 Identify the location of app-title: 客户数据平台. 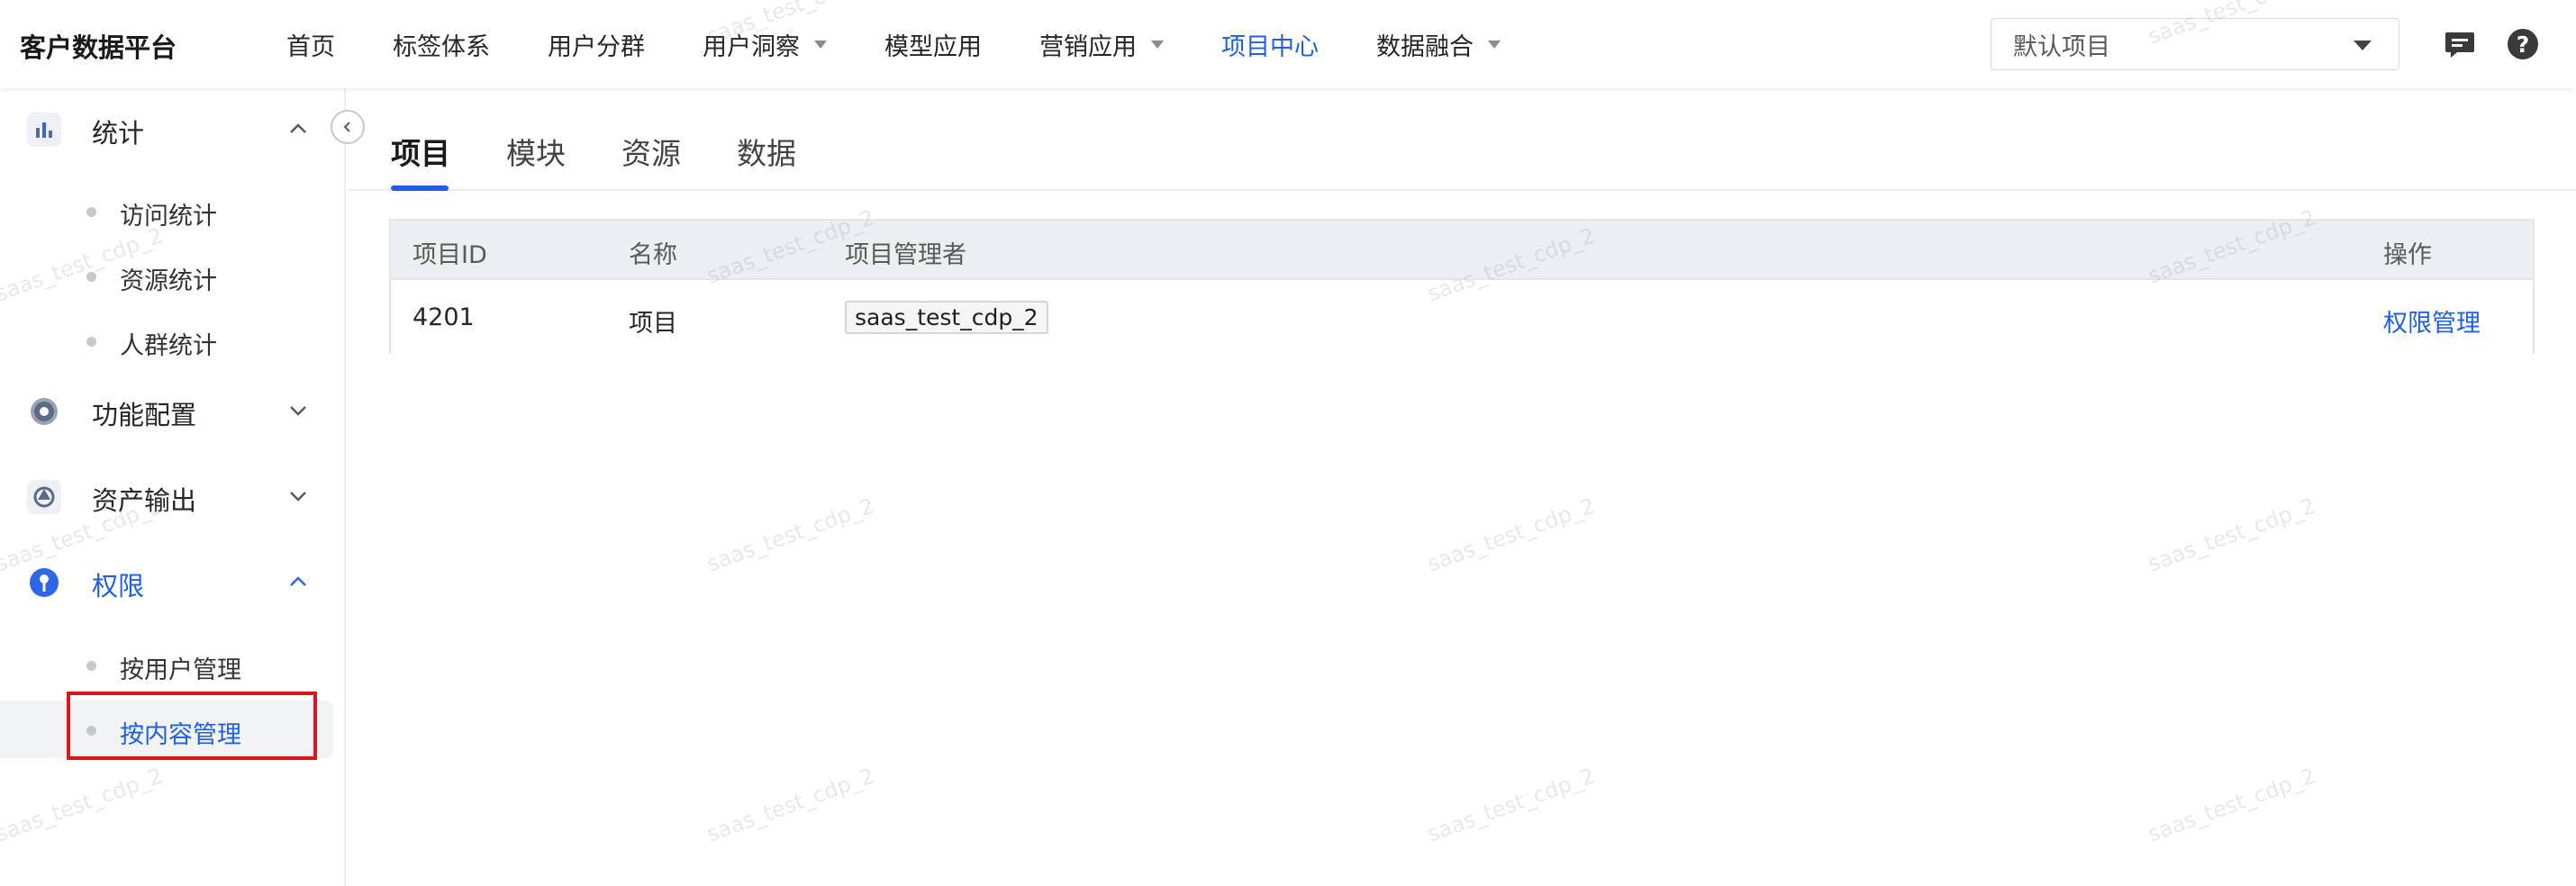
(98, 47).